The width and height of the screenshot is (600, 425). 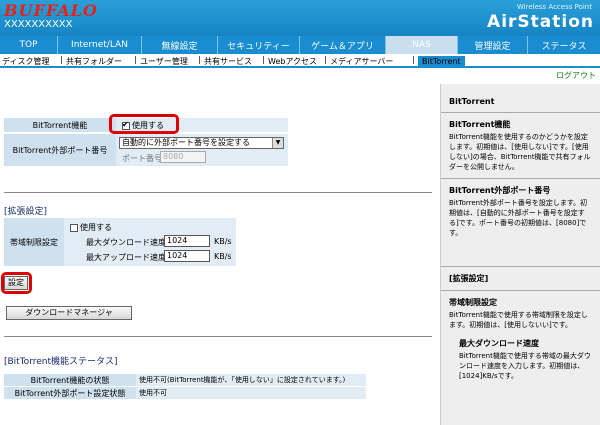 I want to click on port-cell: 自動的に外部ポート番号を設定する ▼ ポート番号 8080, so click(x=202, y=150).